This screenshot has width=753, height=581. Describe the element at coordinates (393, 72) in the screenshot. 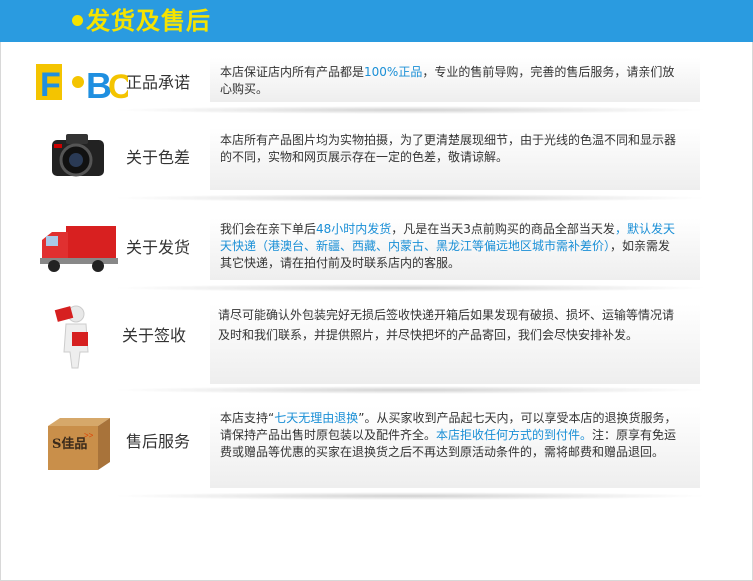

I see `highlight-text: 100%正品` at that location.